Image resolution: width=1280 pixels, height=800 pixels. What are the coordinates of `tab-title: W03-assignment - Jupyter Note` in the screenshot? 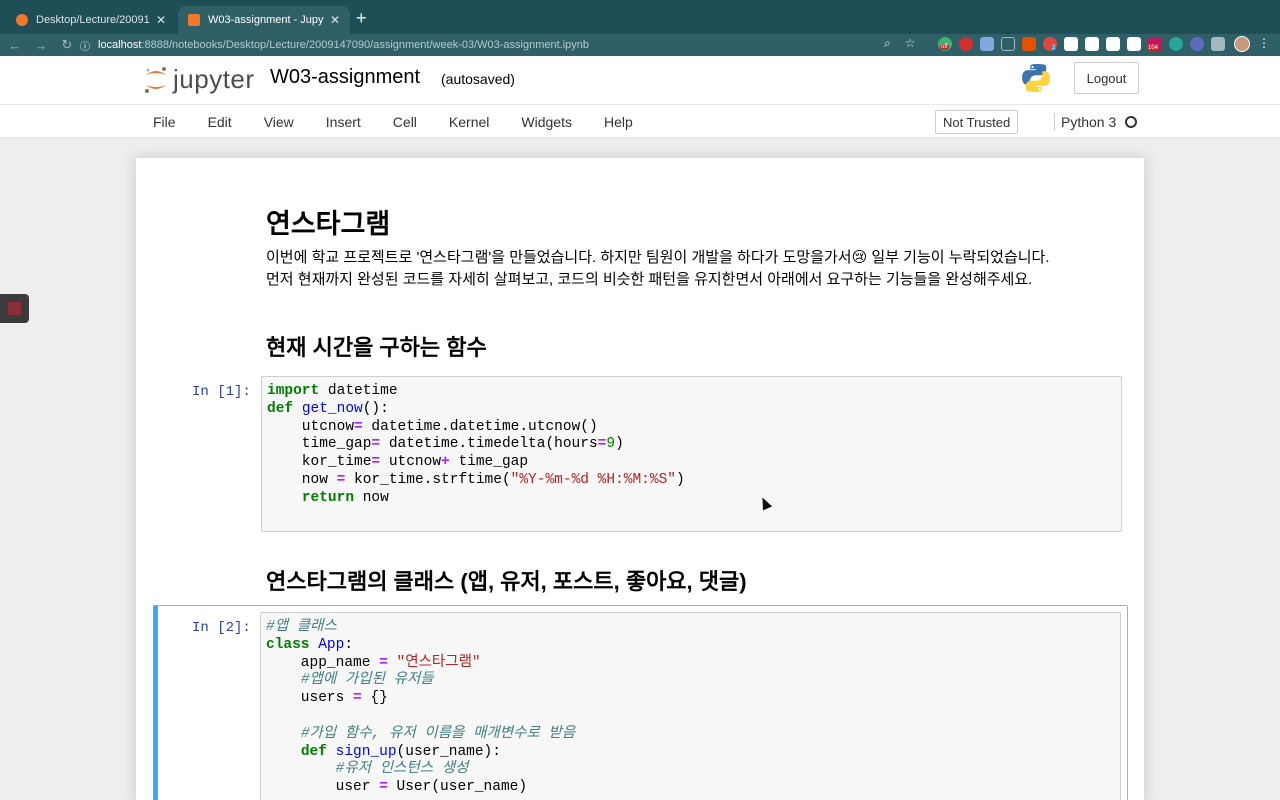 It's located at (266, 20).